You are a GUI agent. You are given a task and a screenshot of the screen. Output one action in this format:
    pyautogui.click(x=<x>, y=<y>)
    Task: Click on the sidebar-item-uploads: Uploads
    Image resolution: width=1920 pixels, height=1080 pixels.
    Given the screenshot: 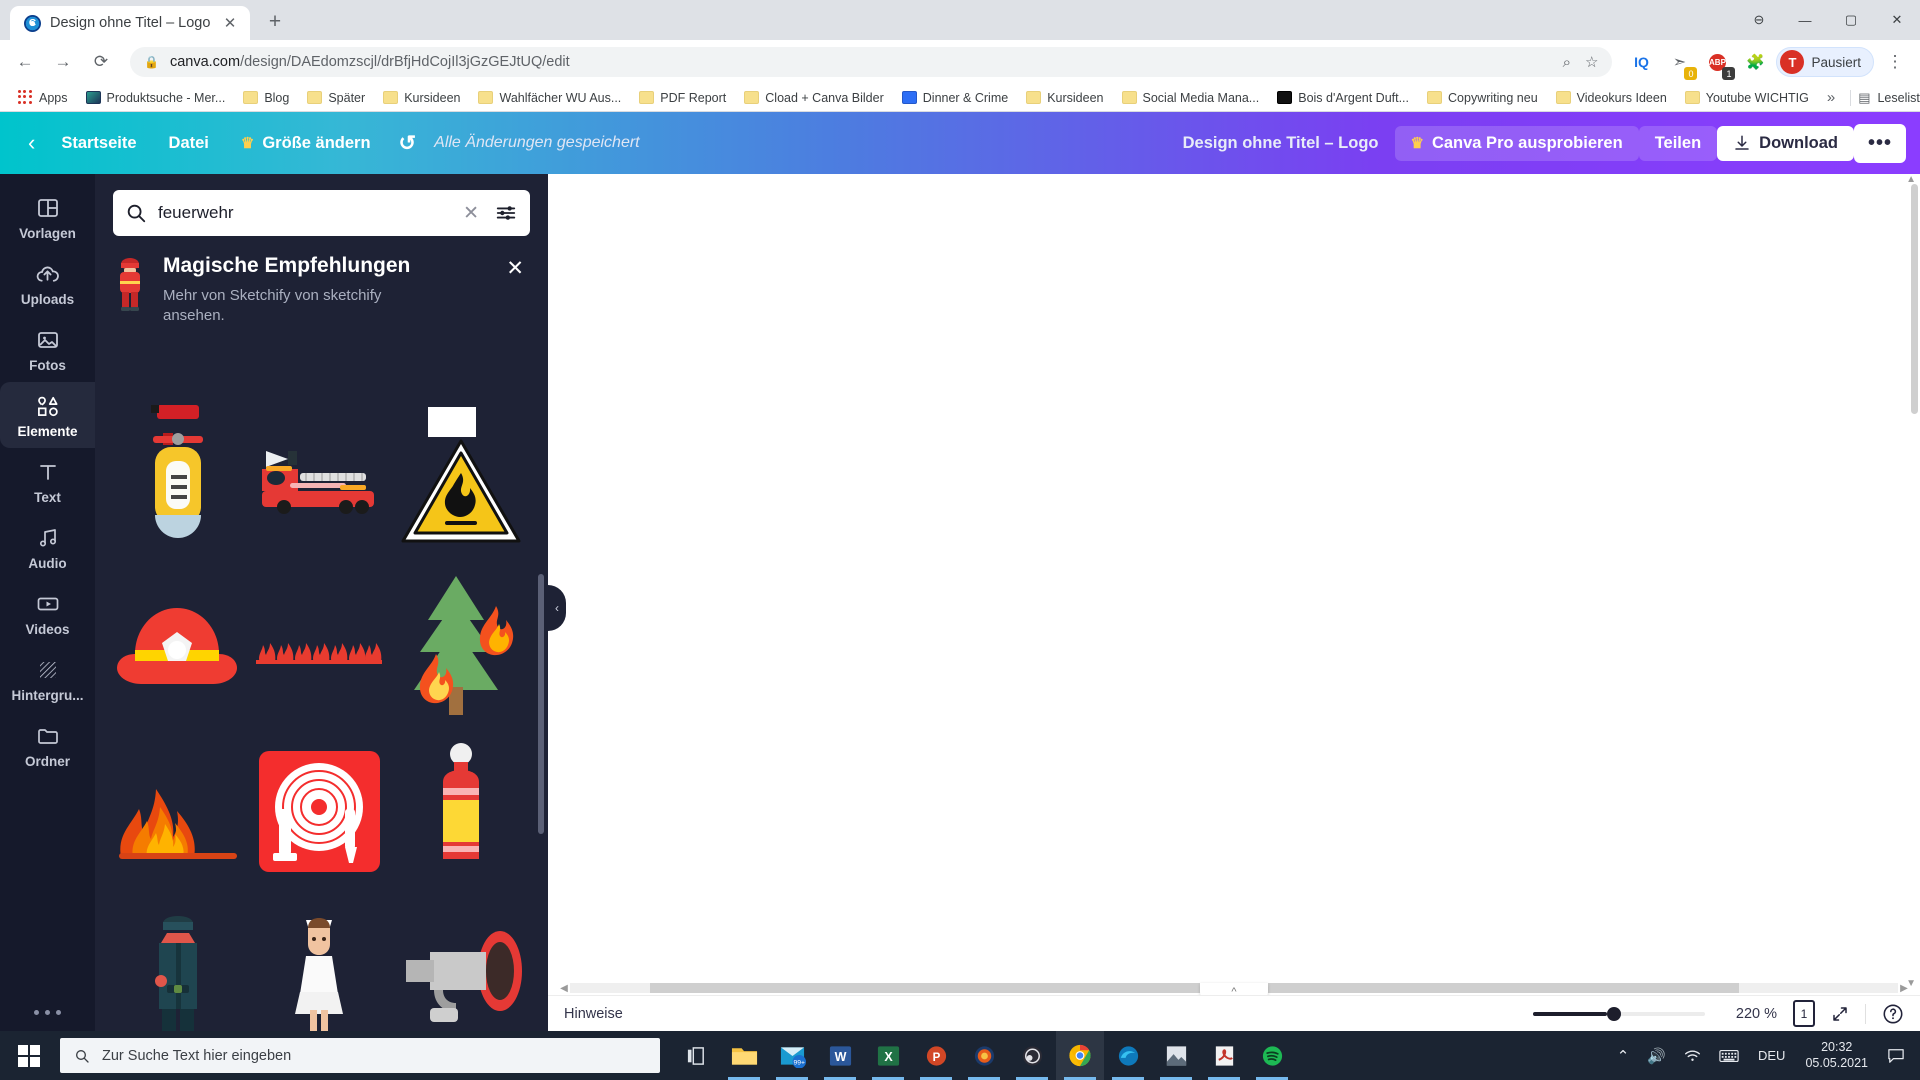 What is the action you would take?
    pyautogui.click(x=47, y=283)
    